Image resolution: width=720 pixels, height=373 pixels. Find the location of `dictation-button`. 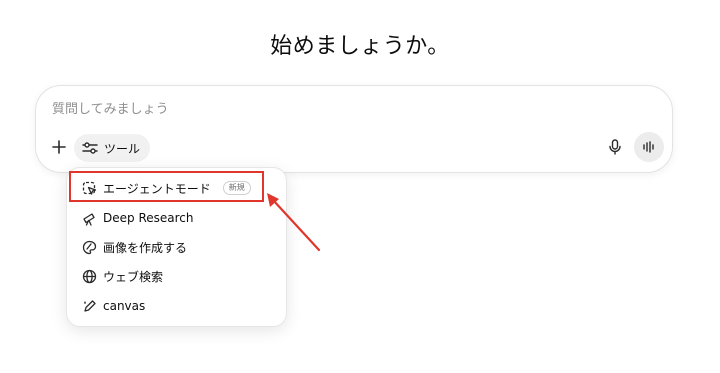

dictation-button is located at coordinates (615, 147).